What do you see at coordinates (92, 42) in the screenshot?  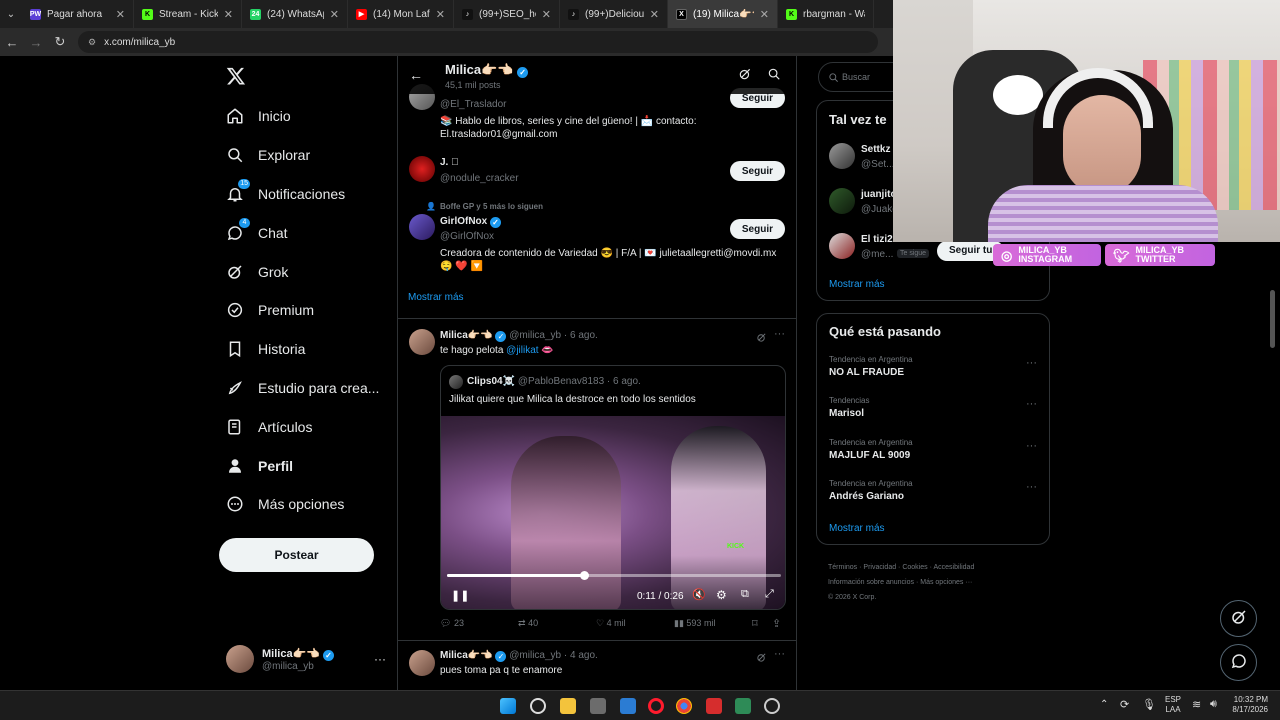 I see `site-info-icon: ⚙` at bounding box center [92, 42].